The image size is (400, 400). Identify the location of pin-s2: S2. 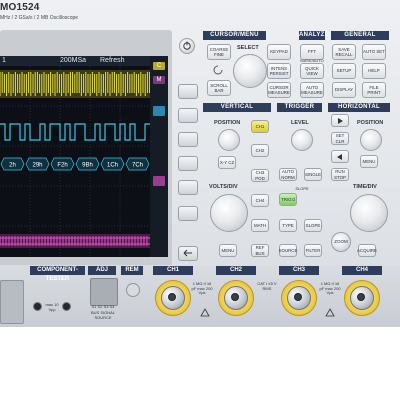
(100, 306).